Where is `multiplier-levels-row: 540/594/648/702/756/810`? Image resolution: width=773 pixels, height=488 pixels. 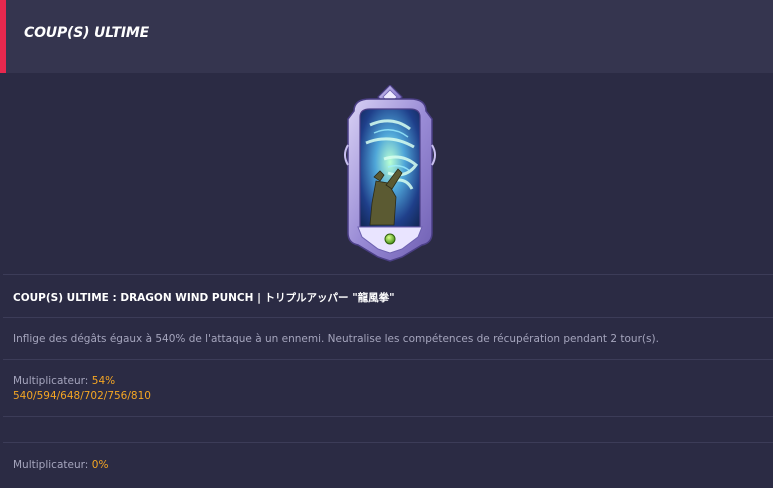 multiplier-levels-row: 540/594/648/702/756/810 is located at coordinates (82, 395).